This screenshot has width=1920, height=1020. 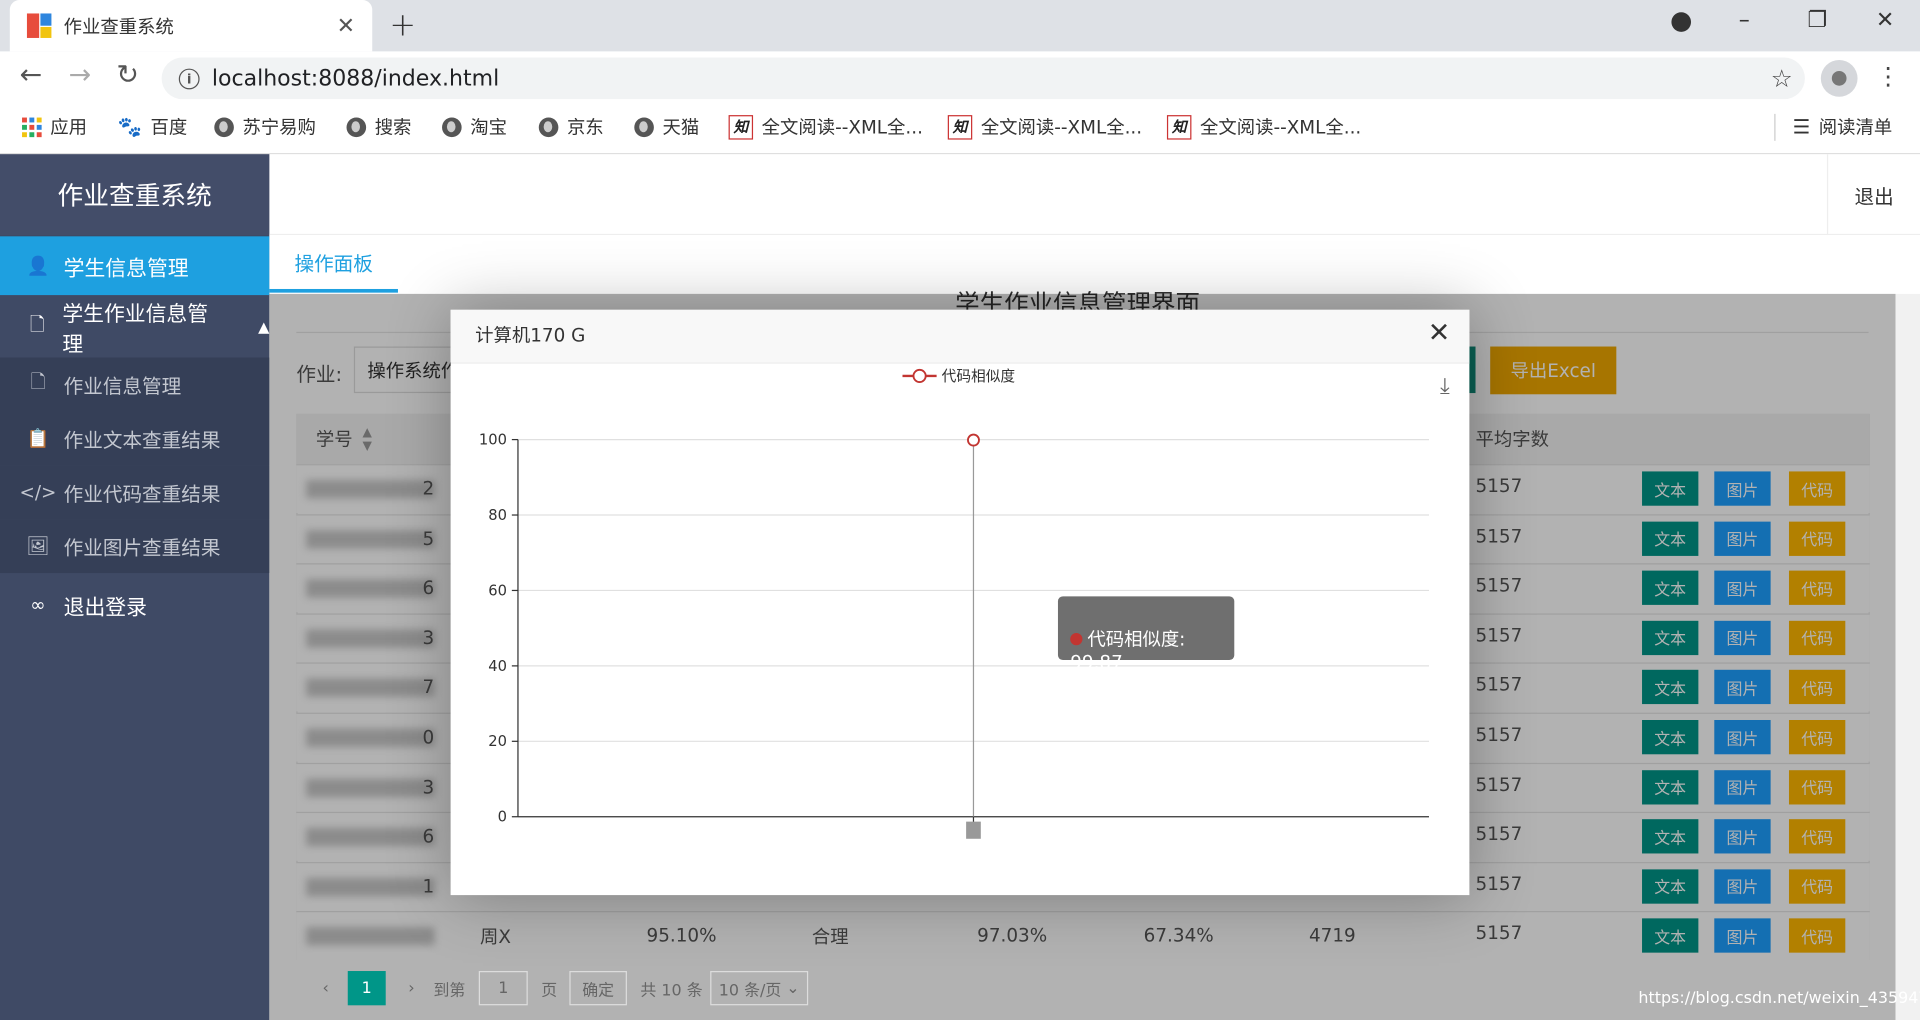 What do you see at coordinates (127, 75) in the screenshot?
I see `reload-icon: ↻` at bounding box center [127, 75].